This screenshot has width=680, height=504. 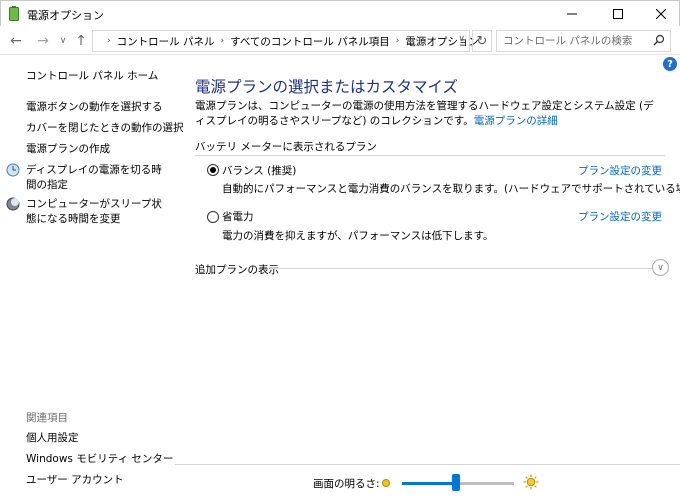 I want to click on help-button: ?, so click(x=670, y=64).